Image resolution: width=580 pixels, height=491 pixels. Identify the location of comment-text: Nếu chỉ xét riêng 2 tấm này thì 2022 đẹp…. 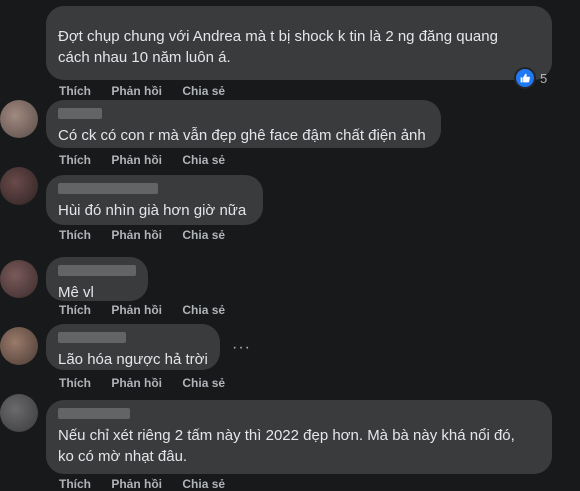
(286, 446).